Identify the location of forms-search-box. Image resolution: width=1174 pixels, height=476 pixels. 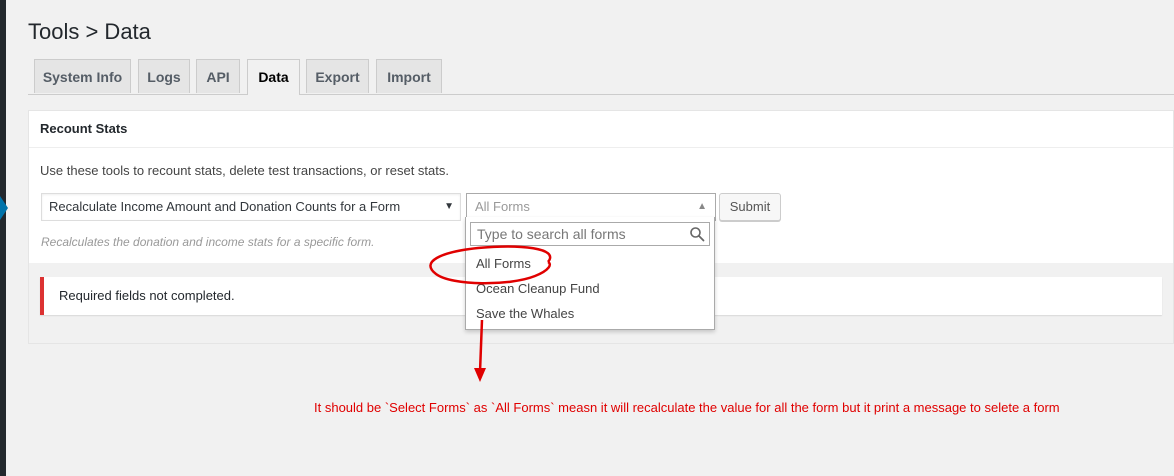
(590, 234).